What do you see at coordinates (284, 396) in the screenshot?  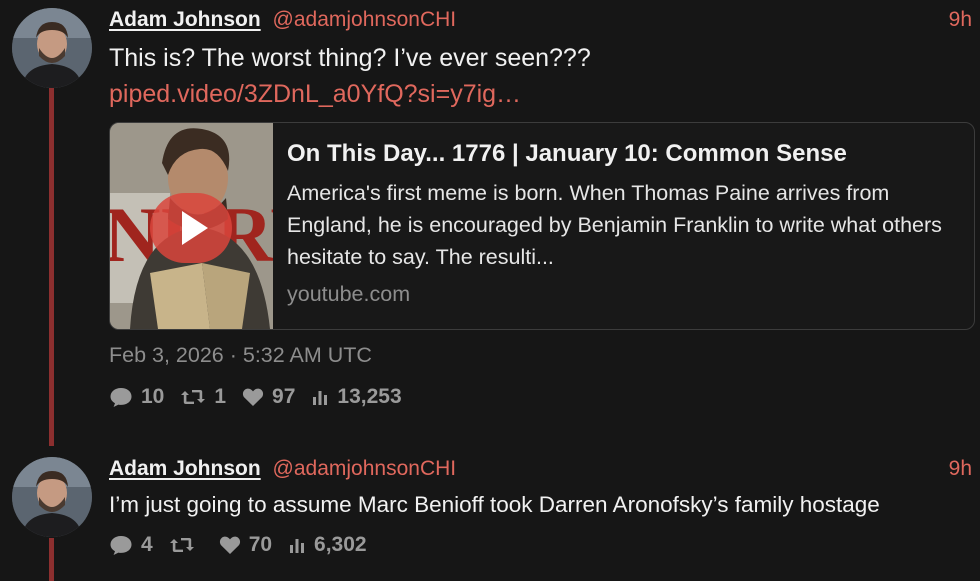 I see `like-count: 97` at bounding box center [284, 396].